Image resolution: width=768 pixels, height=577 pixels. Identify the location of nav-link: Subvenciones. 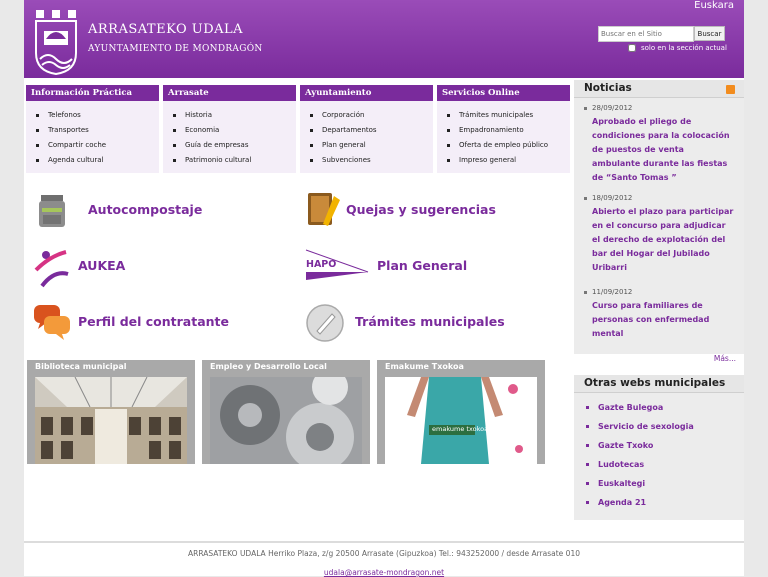
(371, 160).